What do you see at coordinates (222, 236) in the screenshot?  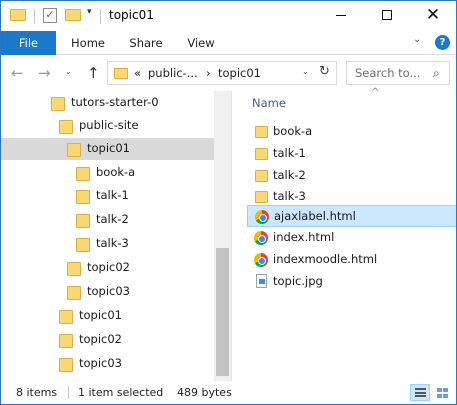 I see `navigation-pane-scrollbar` at bounding box center [222, 236].